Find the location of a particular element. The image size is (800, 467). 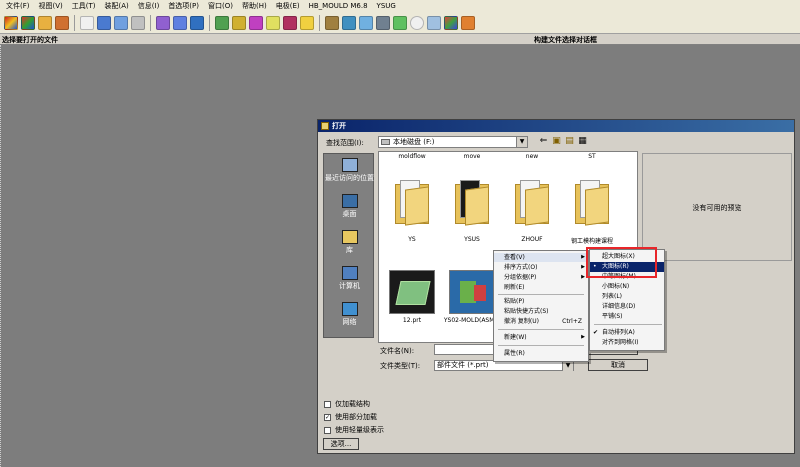

extrude-icon is located at coordinates (121, 22).